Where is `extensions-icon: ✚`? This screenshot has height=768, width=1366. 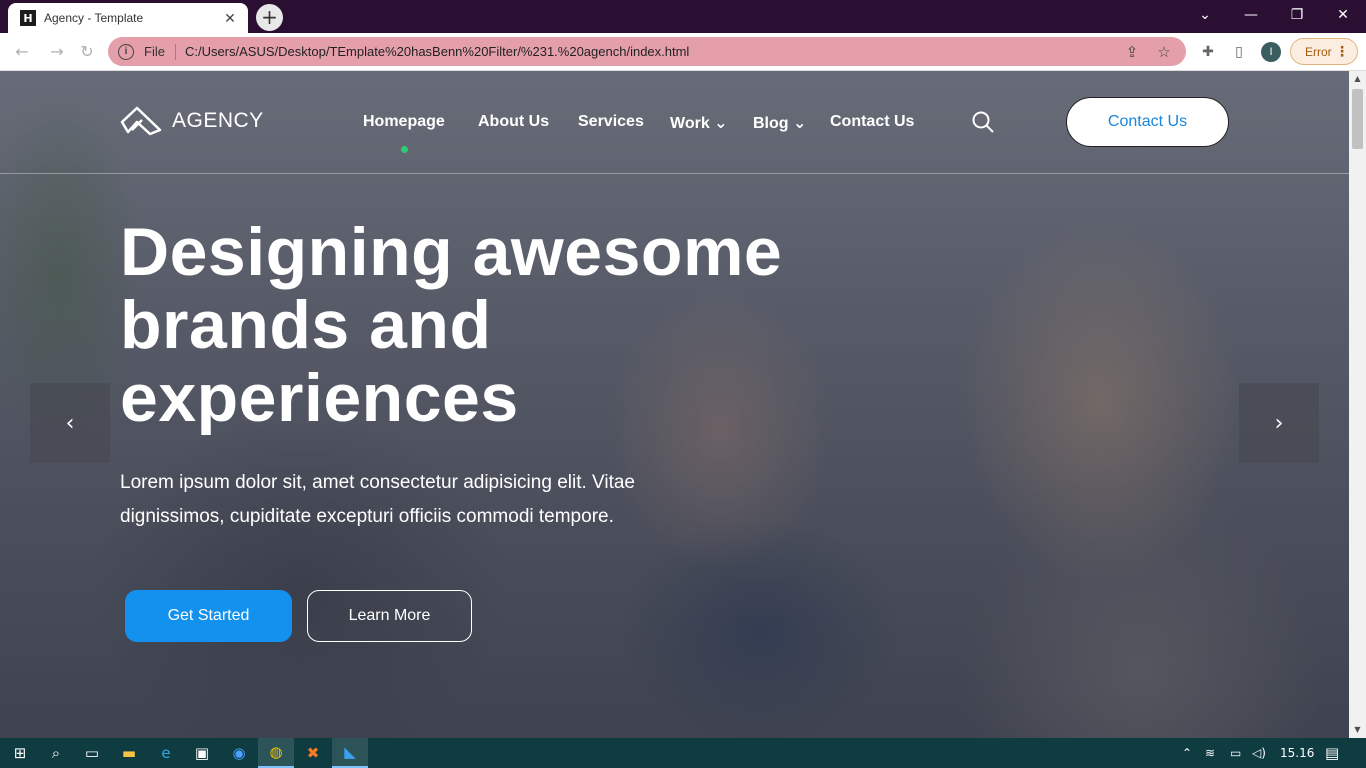 extensions-icon: ✚ is located at coordinates (1208, 52).